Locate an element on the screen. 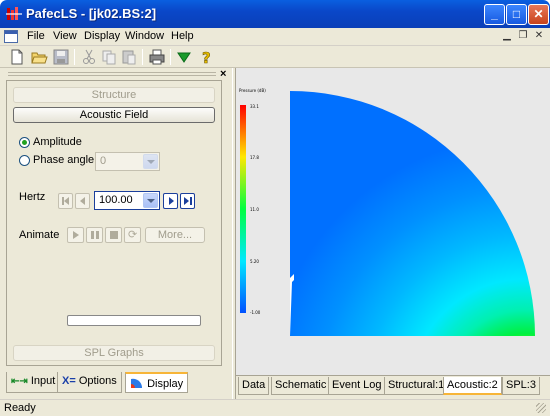  status-text: Ready is located at coordinates (20, 408).